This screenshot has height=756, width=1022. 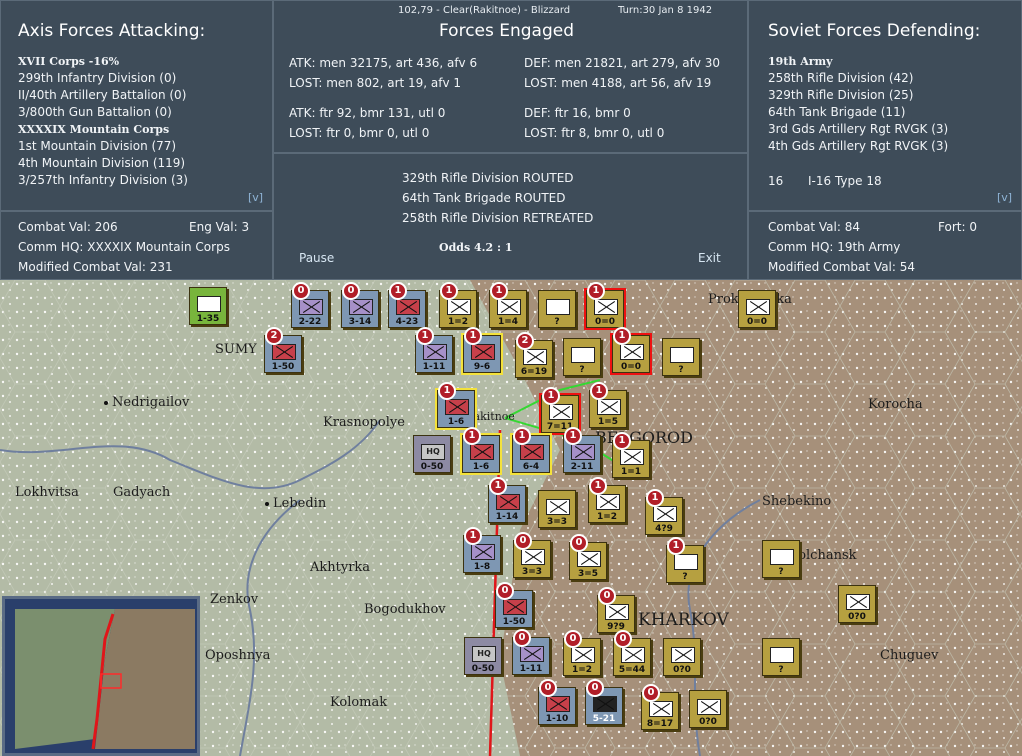 I want to click on soviet-unit-row: 329th Rifle Division (25), so click(x=840, y=95).